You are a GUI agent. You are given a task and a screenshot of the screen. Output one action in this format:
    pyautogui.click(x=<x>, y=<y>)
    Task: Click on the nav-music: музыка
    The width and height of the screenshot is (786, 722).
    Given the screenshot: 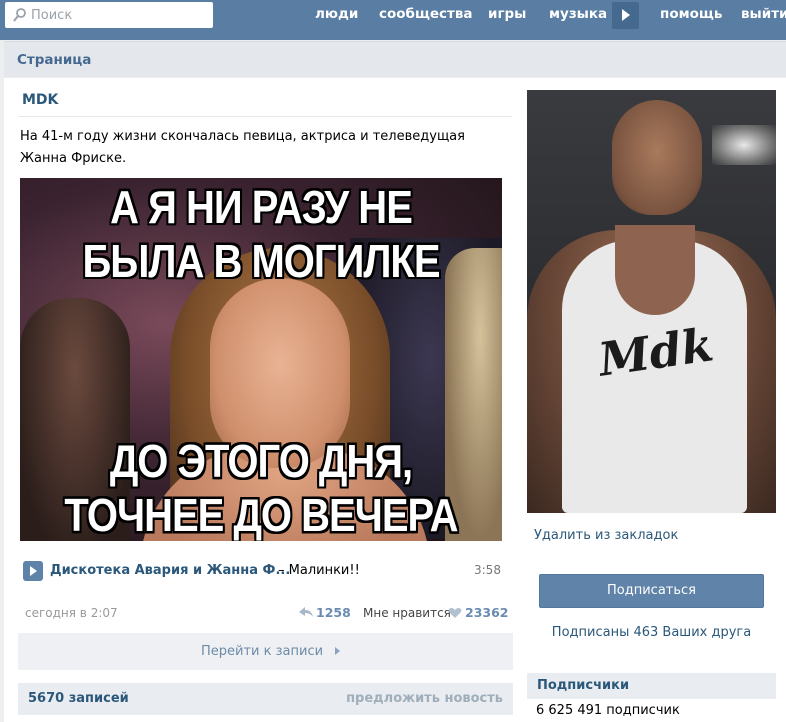 What is the action you would take?
    pyautogui.click(x=578, y=14)
    